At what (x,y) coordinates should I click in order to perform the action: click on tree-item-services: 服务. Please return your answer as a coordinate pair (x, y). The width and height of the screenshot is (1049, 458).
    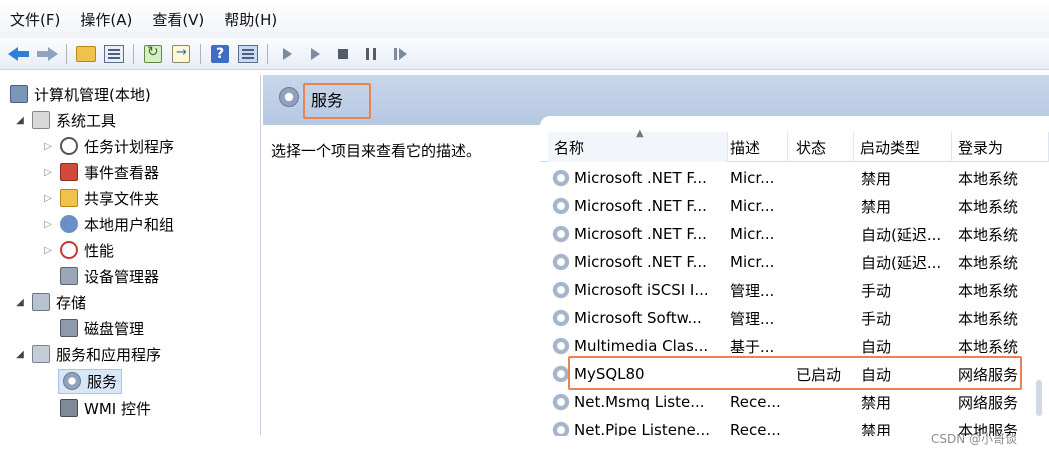
    Looking at the image, I should click on (90, 381).